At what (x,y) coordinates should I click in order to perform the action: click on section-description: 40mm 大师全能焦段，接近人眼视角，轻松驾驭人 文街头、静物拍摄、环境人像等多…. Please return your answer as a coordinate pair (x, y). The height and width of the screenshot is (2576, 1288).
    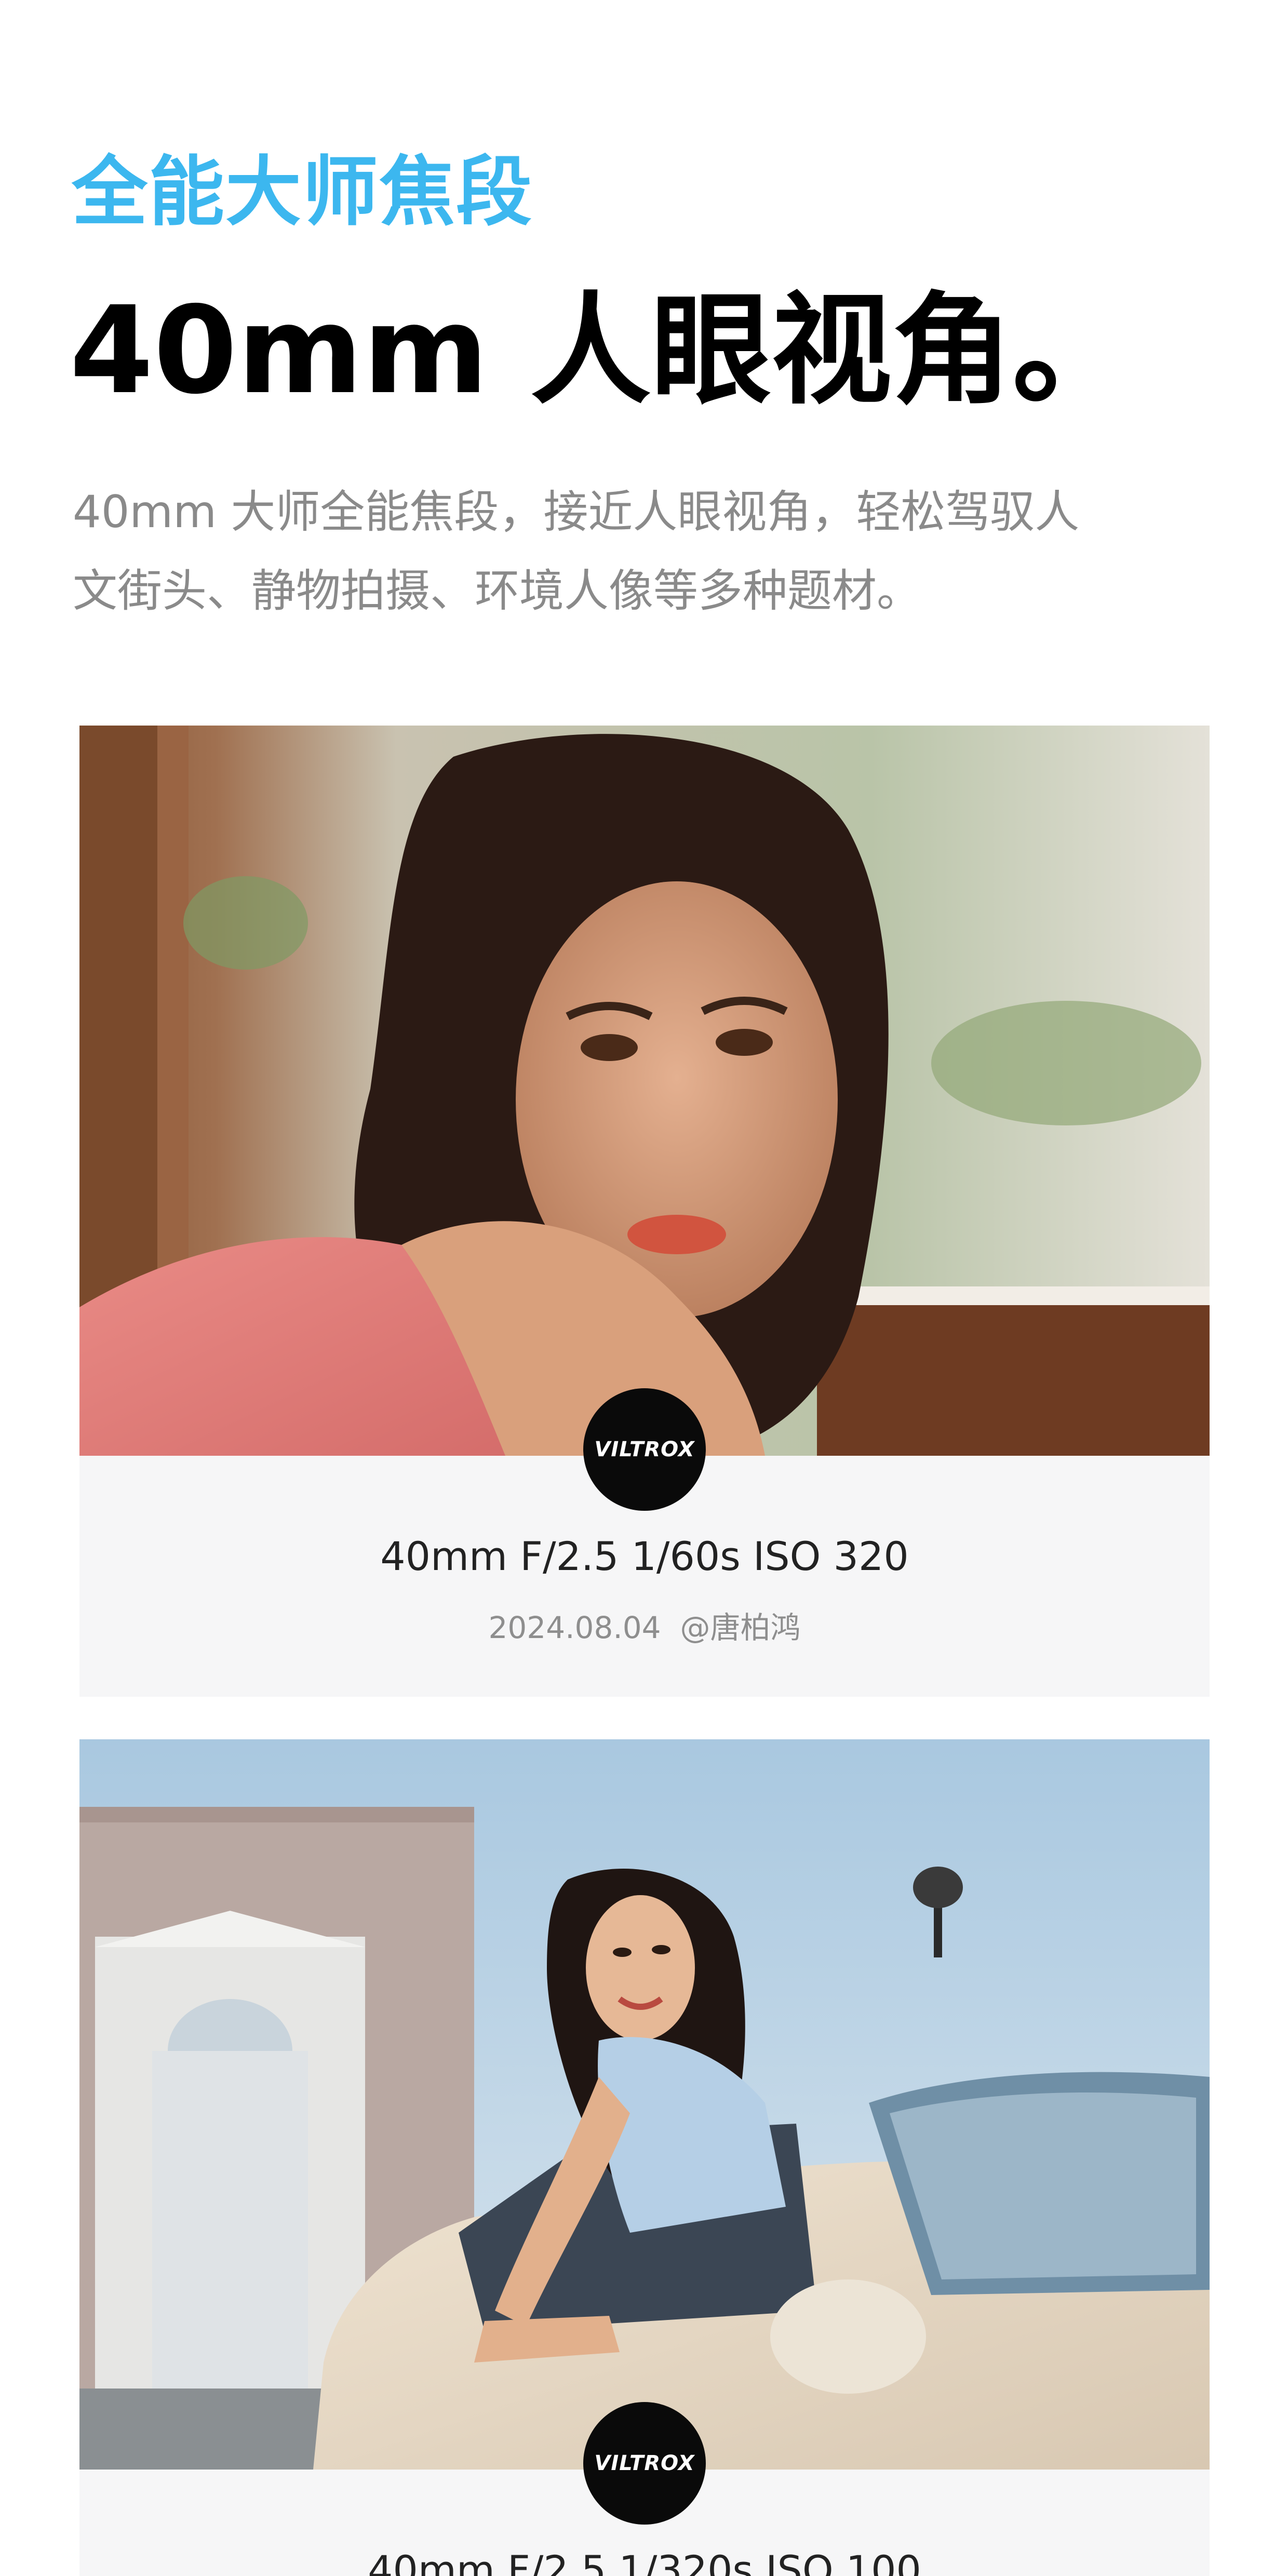
    Looking at the image, I should click on (655, 552).